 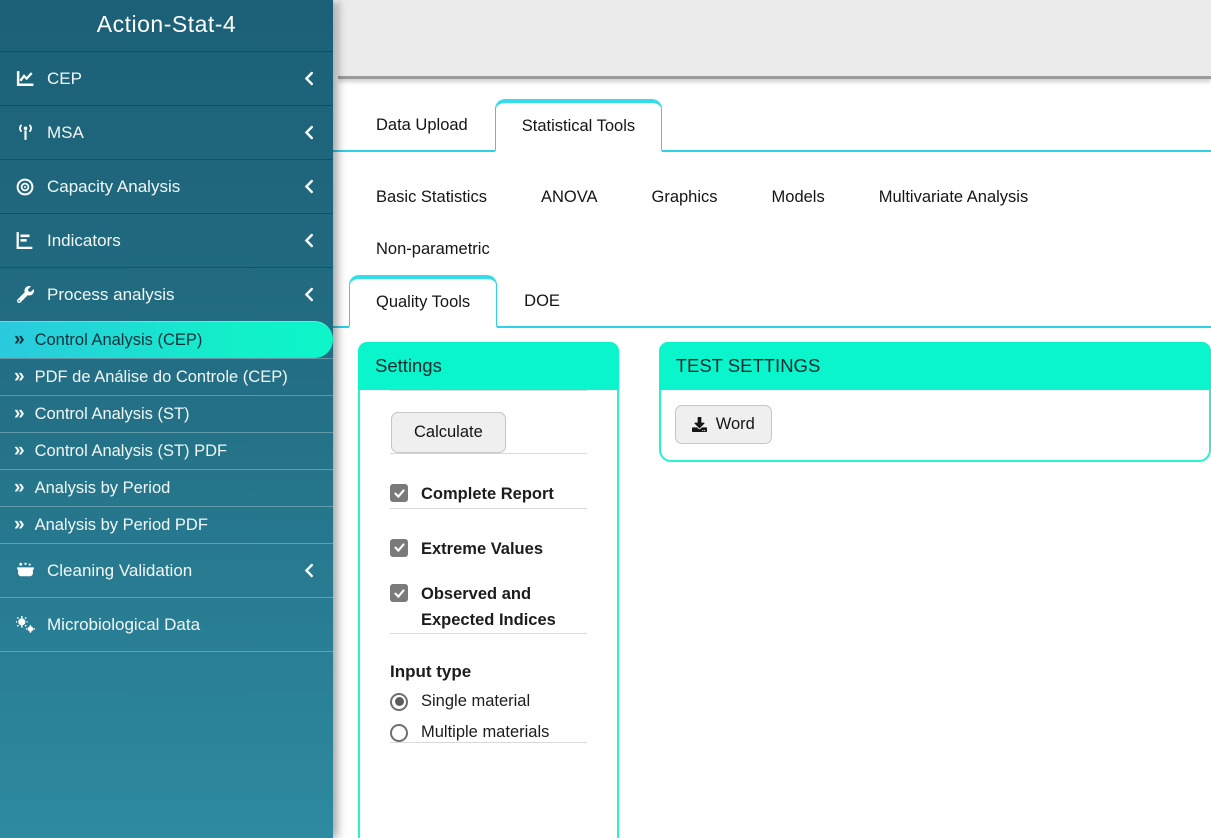 What do you see at coordinates (161, 376) in the screenshot?
I see `submenu-item-label: PDF de Análise do Controle (CEP)` at bounding box center [161, 376].